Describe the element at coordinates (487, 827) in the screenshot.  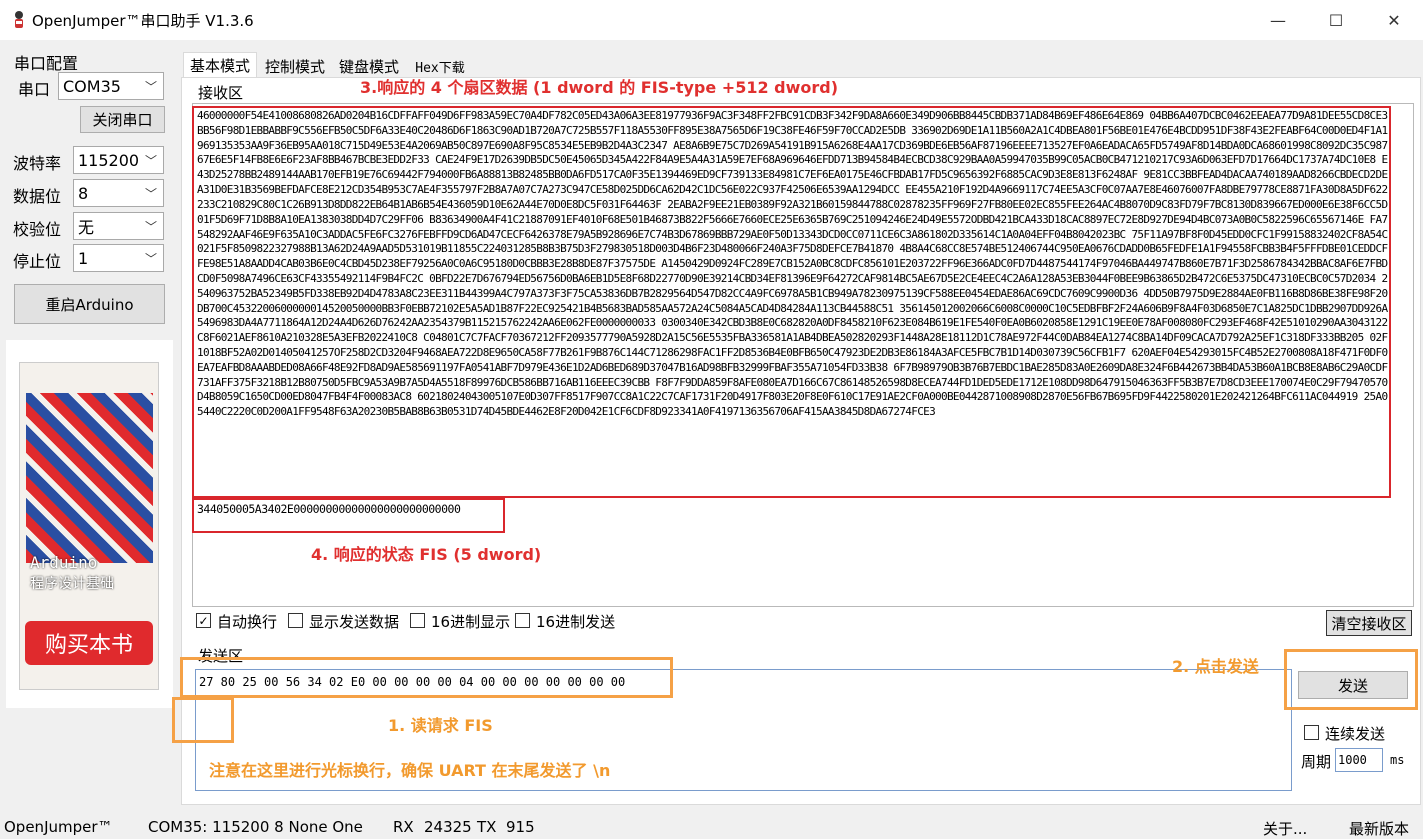
I see `status-tx-label: TX` at that location.